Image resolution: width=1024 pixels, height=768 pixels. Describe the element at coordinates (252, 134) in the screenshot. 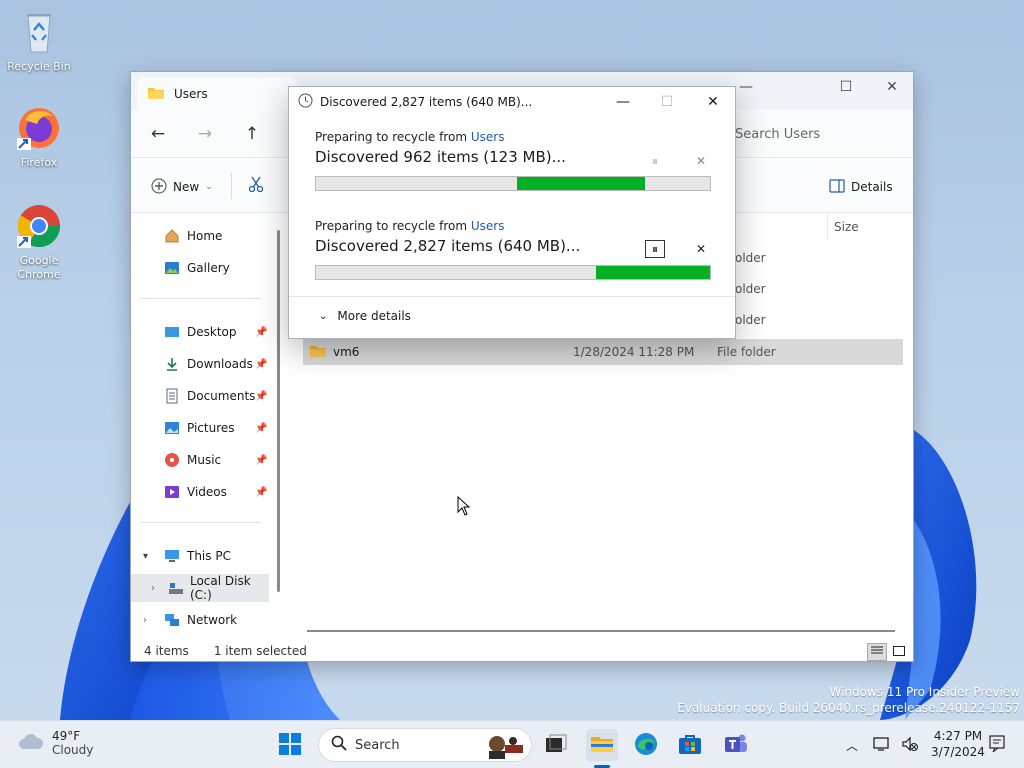

I see `up-button: ↑` at that location.